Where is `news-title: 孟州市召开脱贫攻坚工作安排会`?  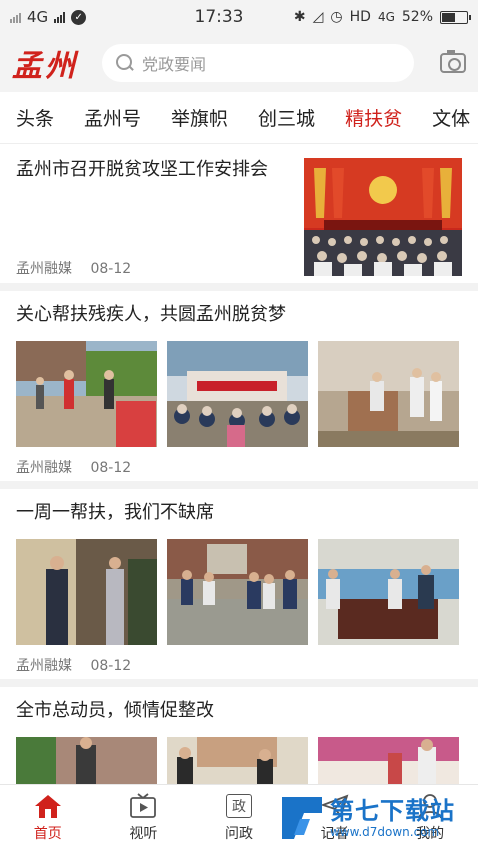
news-title: 孟州市召开脱贫攻坚工作安排会 is located at coordinates (142, 169).